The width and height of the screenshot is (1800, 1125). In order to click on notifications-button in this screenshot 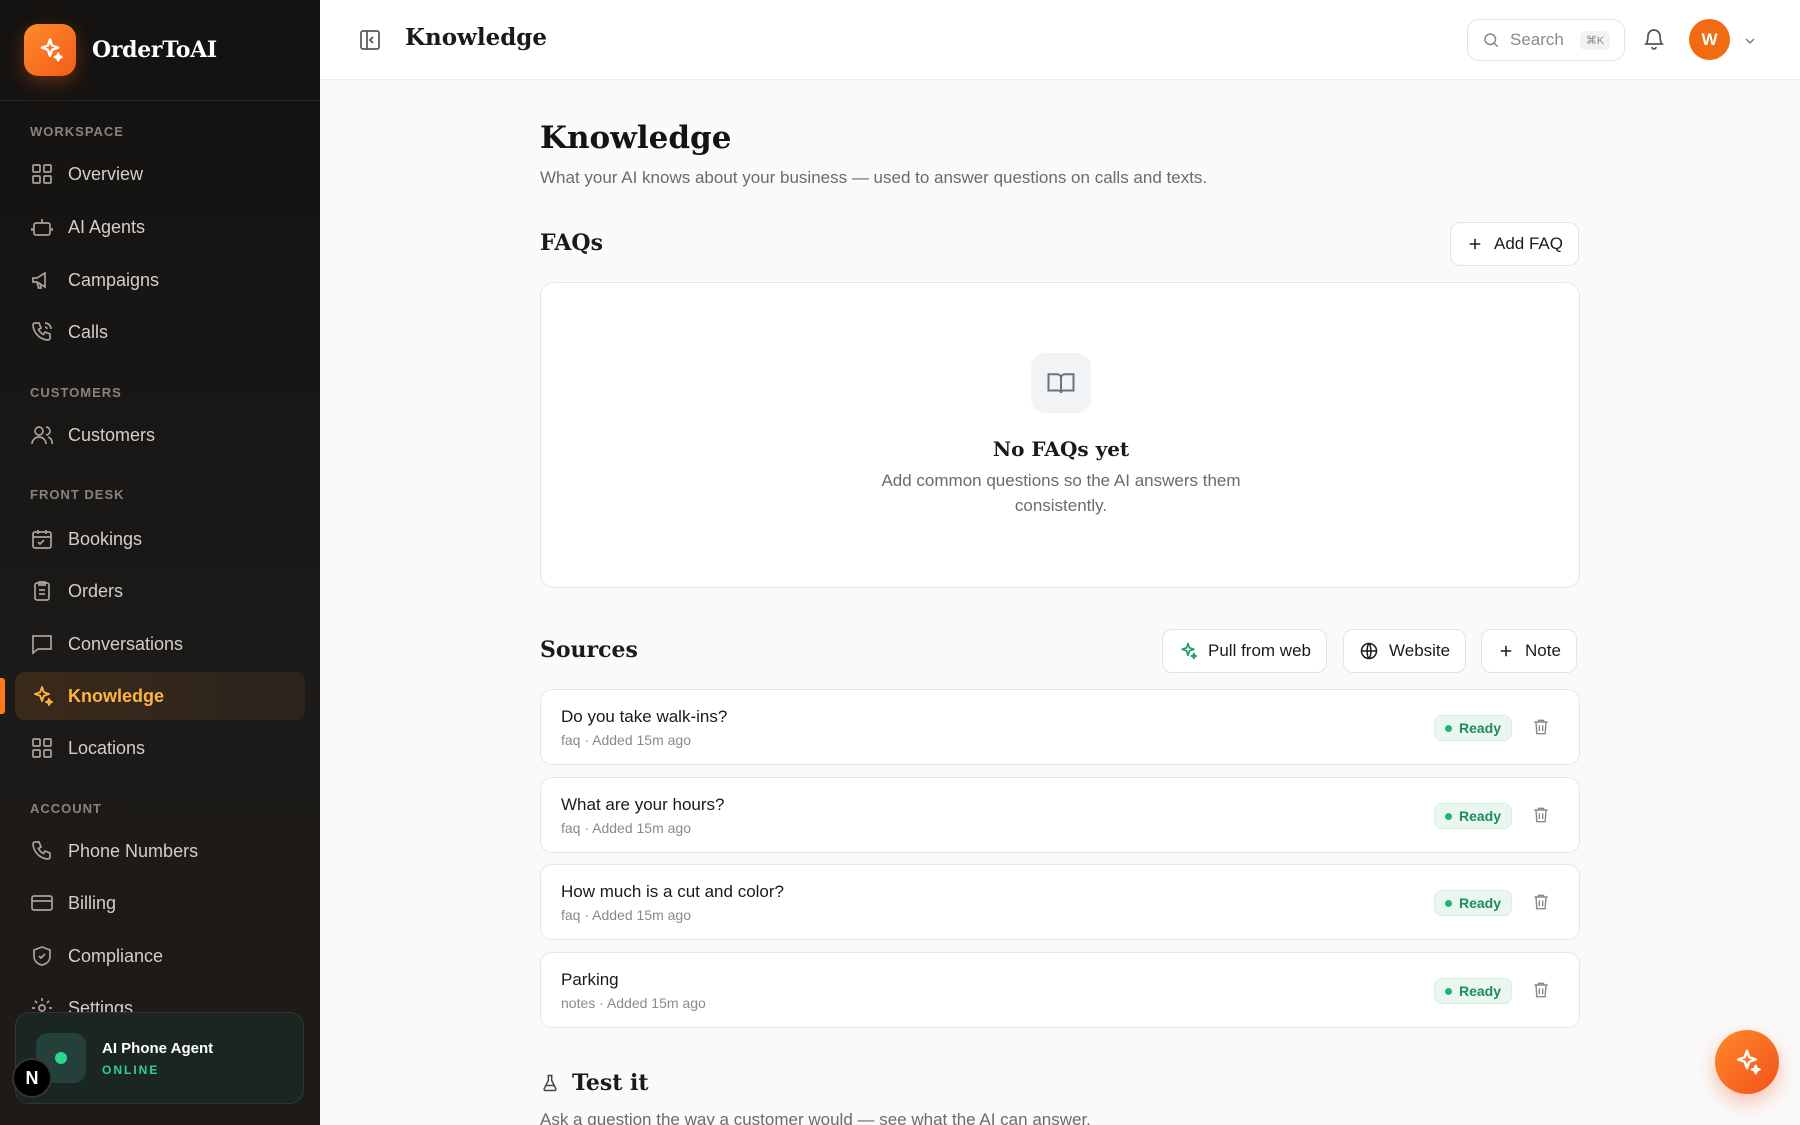, I will do `click(1654, 41)`.